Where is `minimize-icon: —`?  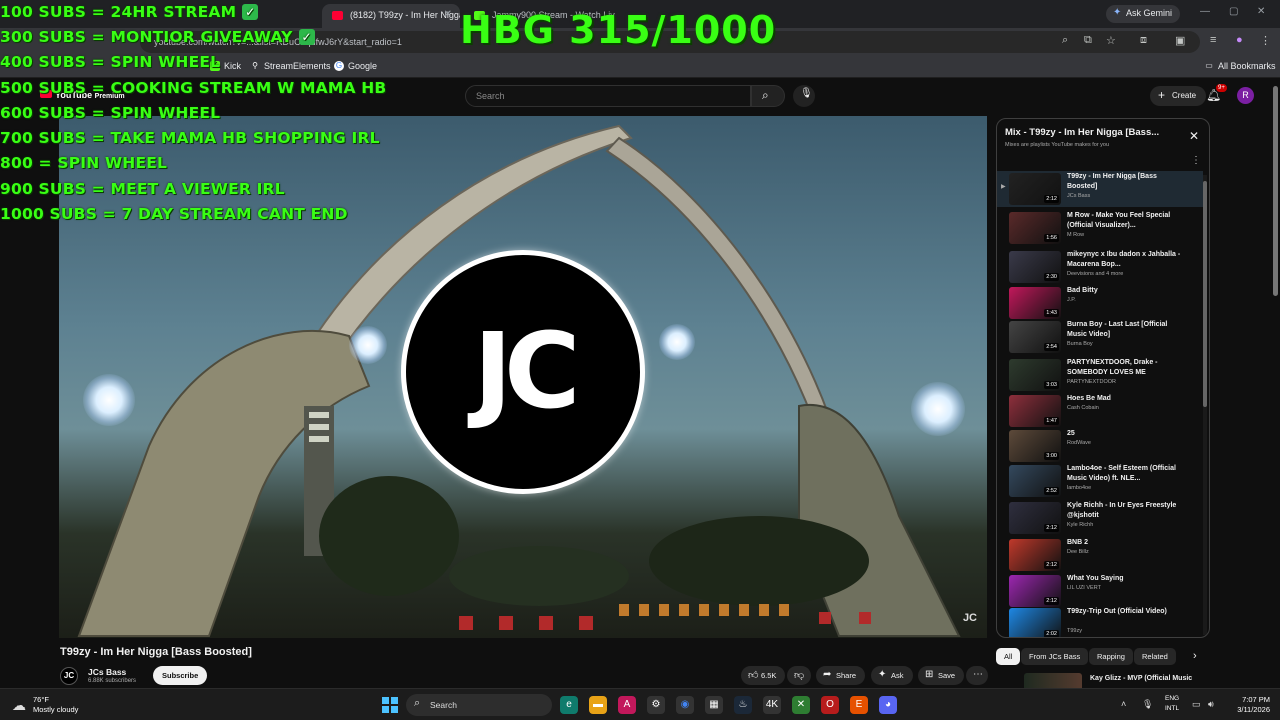 minimize-icon: — is located at coordinates (1205, 11).